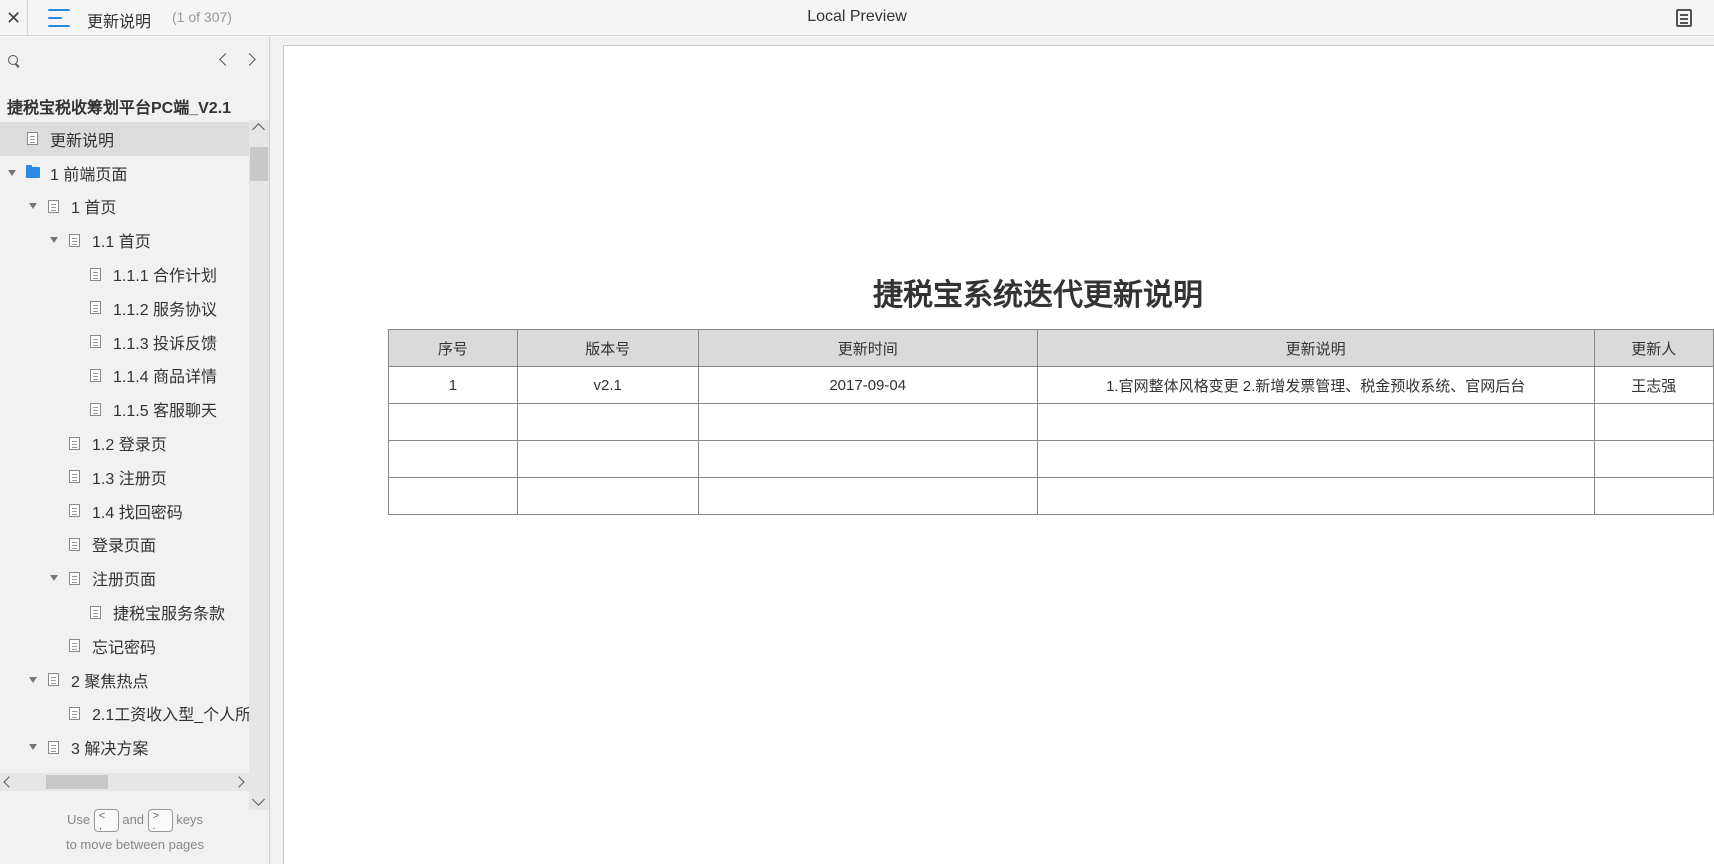 This screenshot has width=1714, height=864. What do you see at coordinates (121, 243) in the screenshot?
I see `sidebar-tree-item-label: 1.1 首页` at bounding box center [121, 243].